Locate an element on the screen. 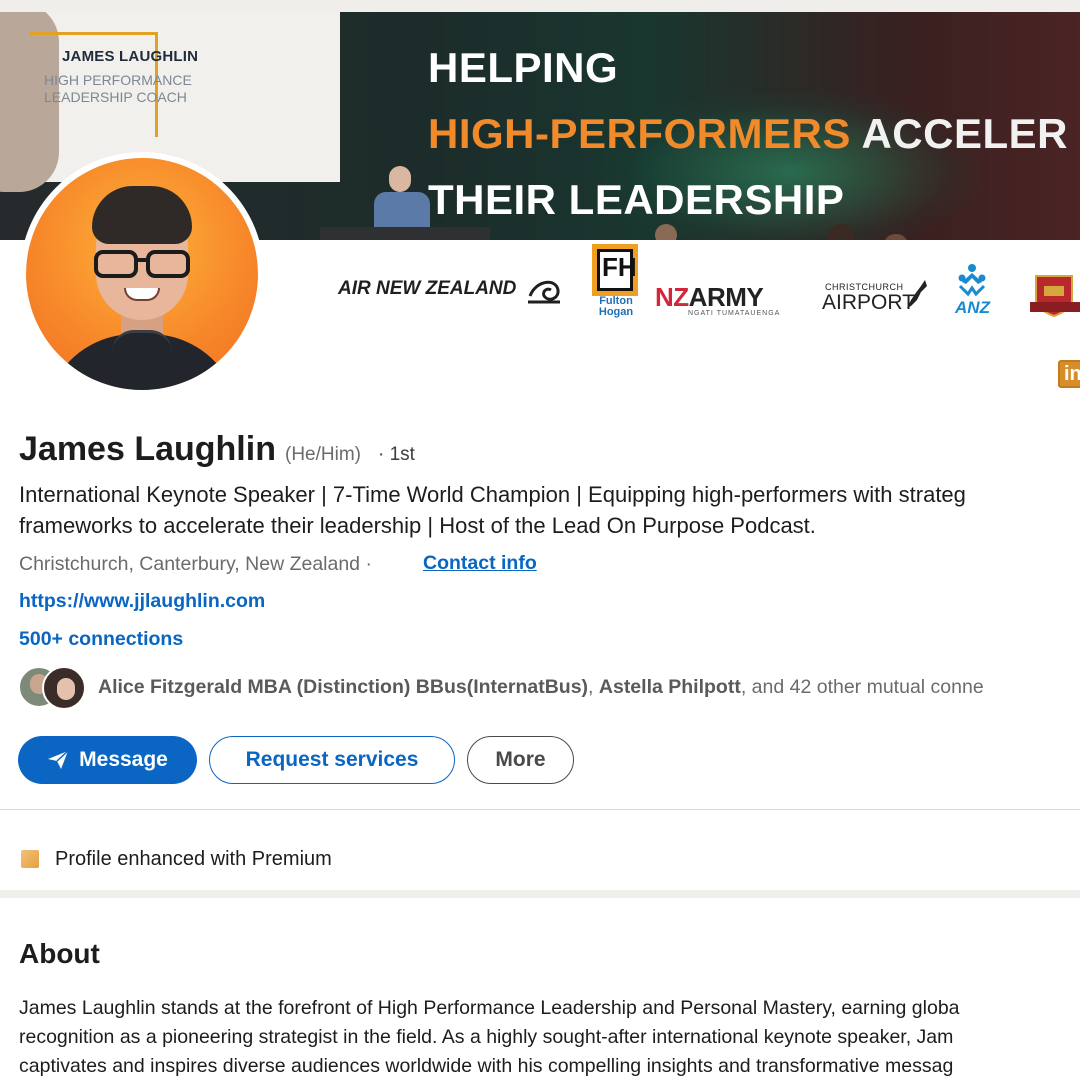 The height and width of the screenshot is (1080, 1080). banner-headline-line2: HIGH-PERFORMERS ACCELER is located at coordinates (748, 134).